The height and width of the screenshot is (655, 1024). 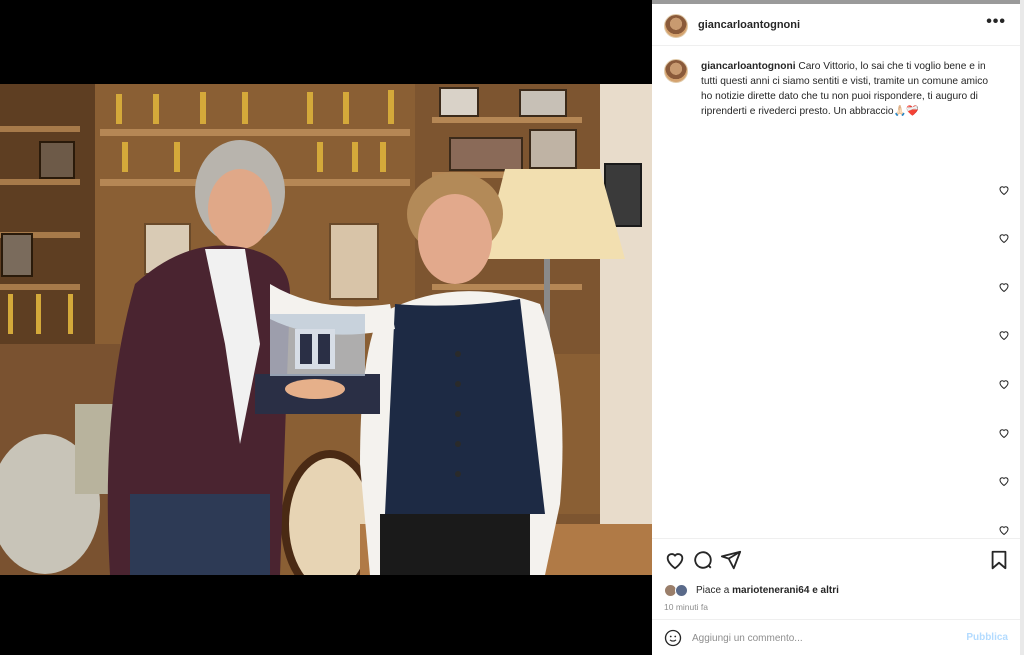 What do you see at coordinates (825, 590) in the screenshot?
I see `likes-others-link: e altri` at bounding box center [825, 590].